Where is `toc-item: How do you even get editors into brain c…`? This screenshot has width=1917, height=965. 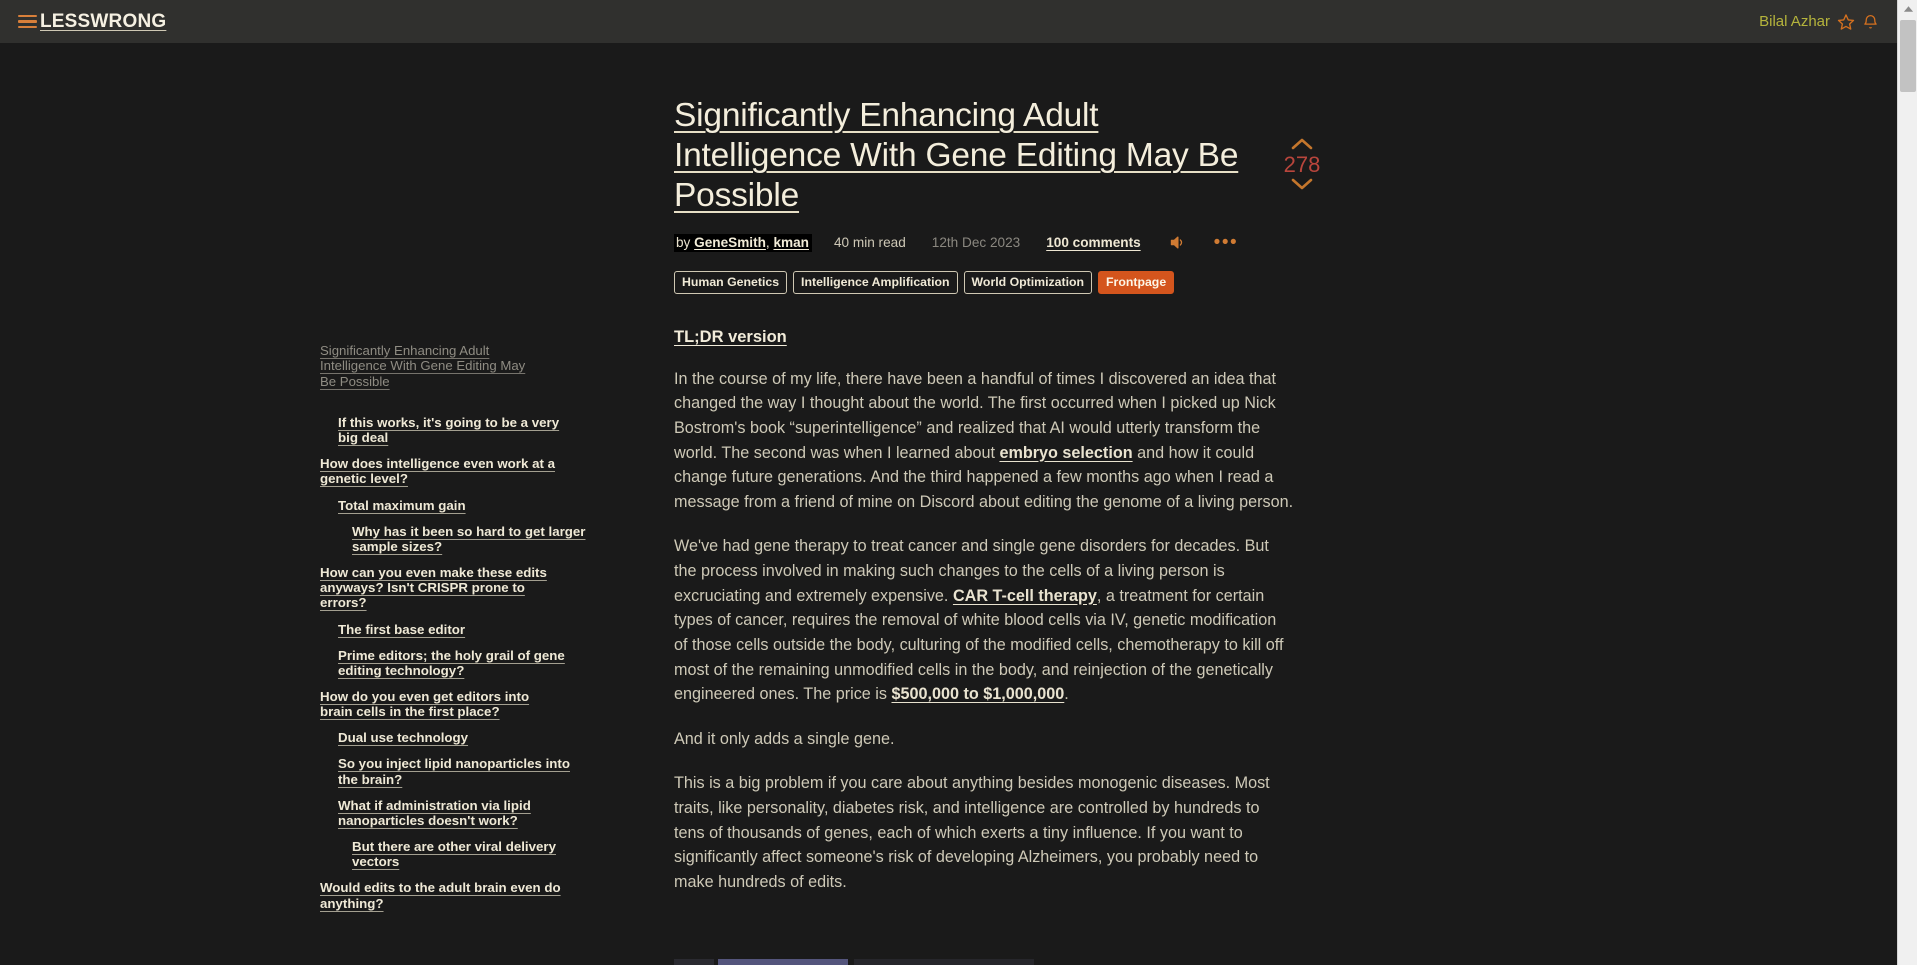 toc-item: How do you even get editors into brain c… is located at coordinates (441, 704).